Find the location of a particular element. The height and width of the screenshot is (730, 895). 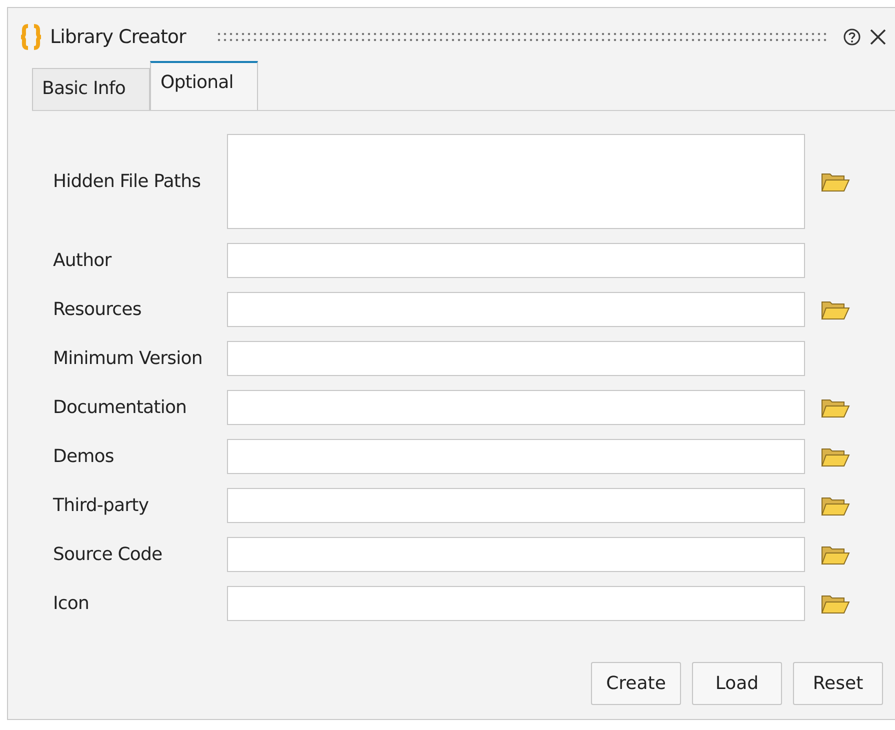

field-label: Minimum Version is located at coordinates (128, 358).